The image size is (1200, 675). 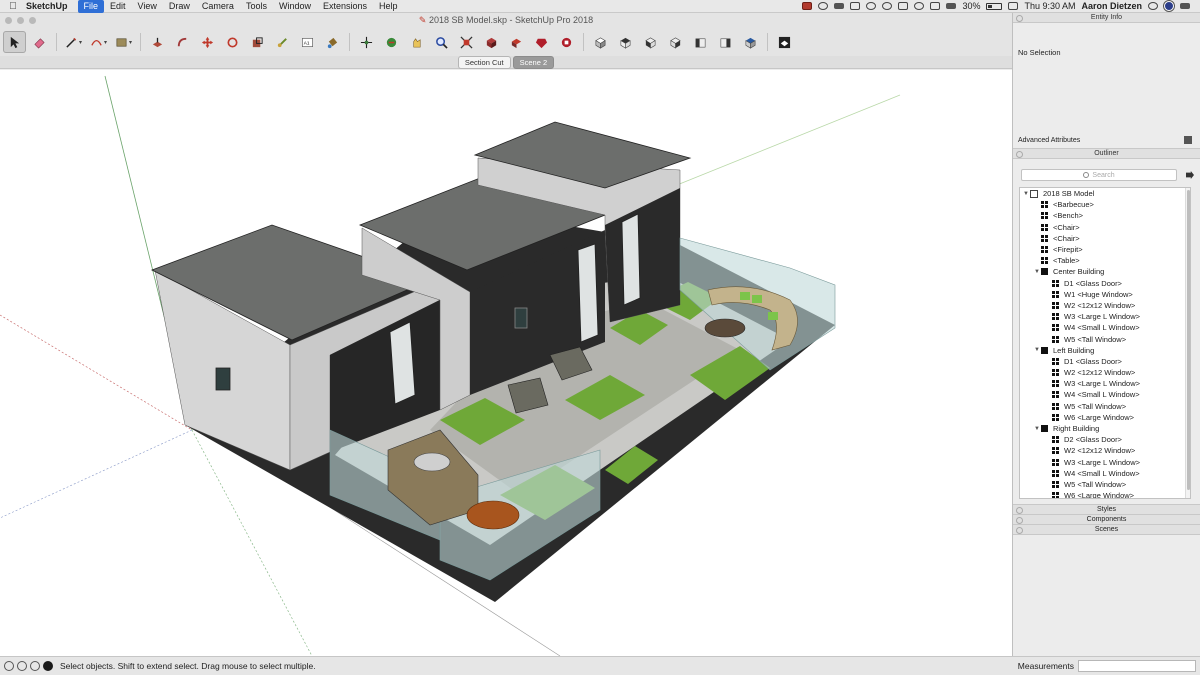 What do you see at coordinates (1105, 204) in the screenshot?
I see `outliner-row: <Barbecue>` at bounding box center [1105, 204].